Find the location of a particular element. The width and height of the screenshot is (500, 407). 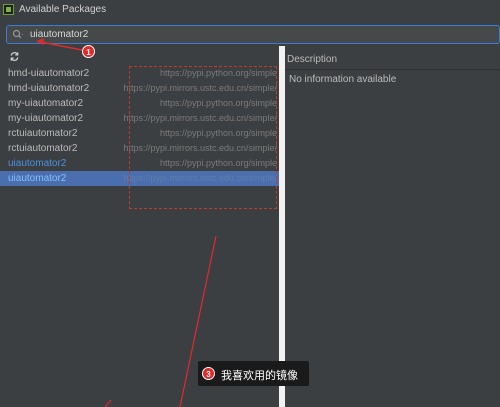

description-body: No information available is located at coordinates (343, 79).